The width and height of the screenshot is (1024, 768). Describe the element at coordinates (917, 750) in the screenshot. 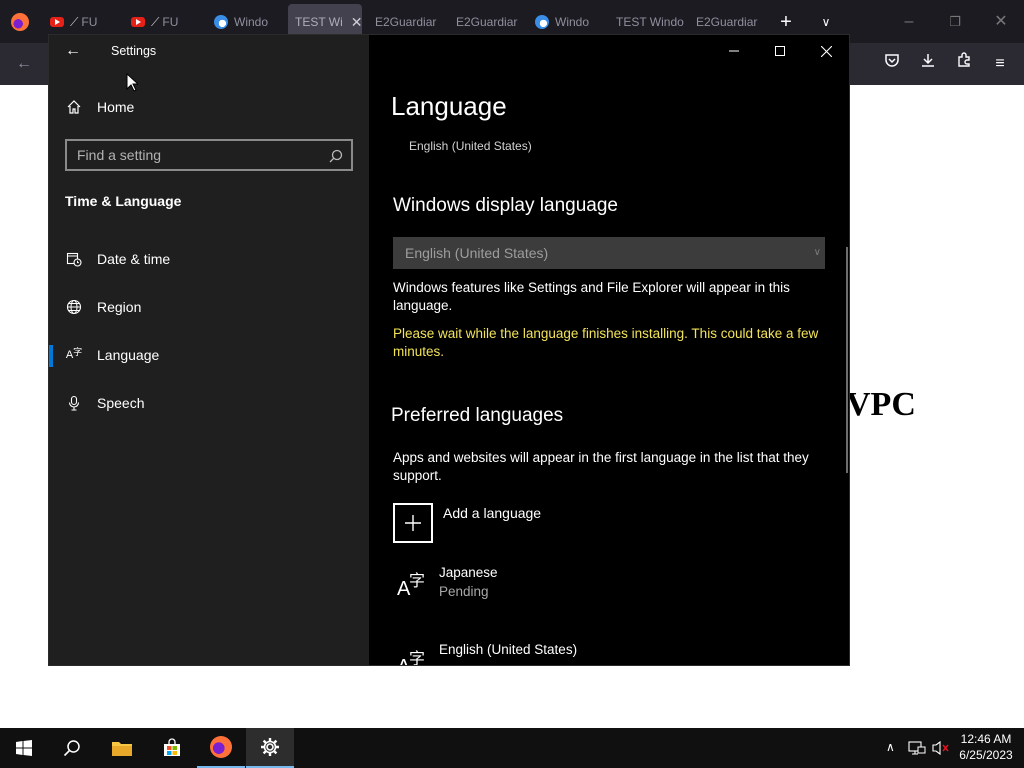

I see `network-icon` at that location.